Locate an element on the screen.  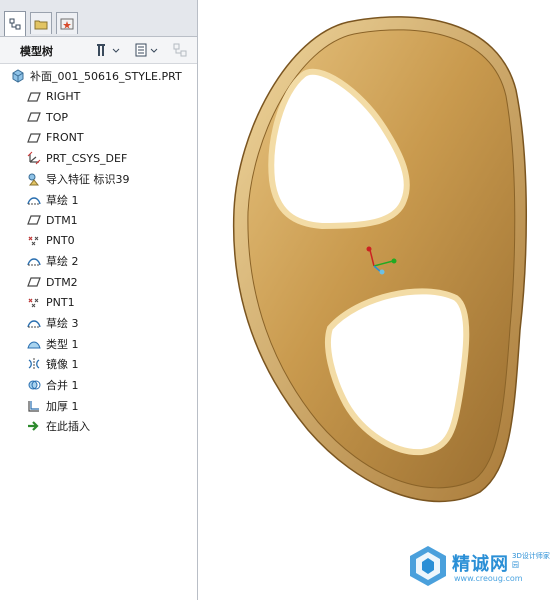
tree-item: 合并 1 is located at coordinates (98, 385).